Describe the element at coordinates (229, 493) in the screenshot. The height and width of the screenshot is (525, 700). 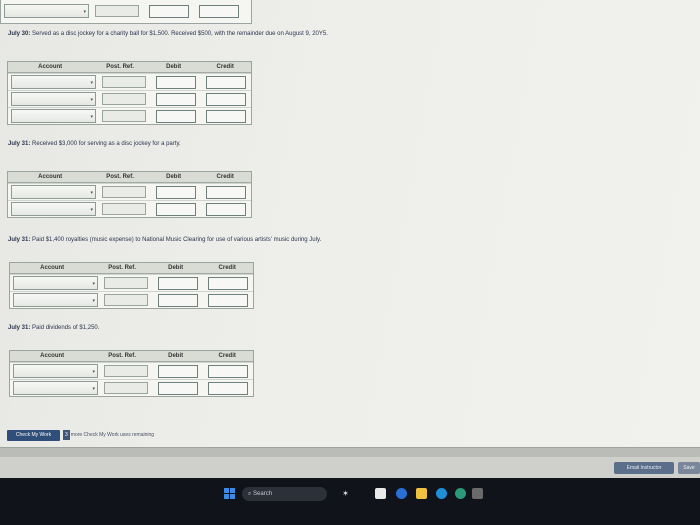
I see `windows-start-icon` at that location.